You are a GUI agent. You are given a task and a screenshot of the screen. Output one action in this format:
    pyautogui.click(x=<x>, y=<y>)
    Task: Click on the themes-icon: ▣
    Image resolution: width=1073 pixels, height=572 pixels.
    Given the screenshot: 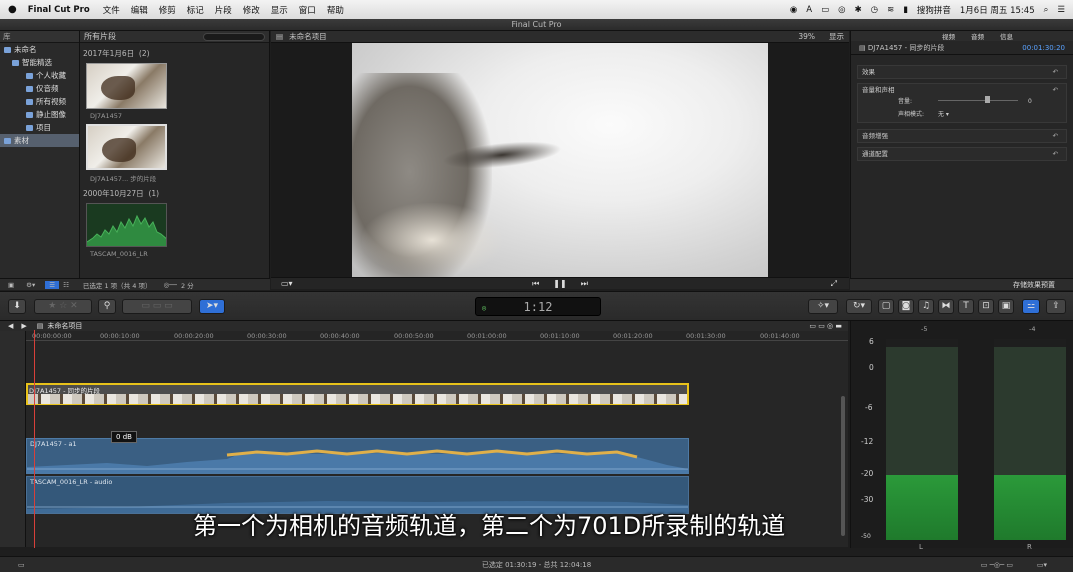 What is the action you would take?
    pyautogui.click(x=1006, y=306)
    